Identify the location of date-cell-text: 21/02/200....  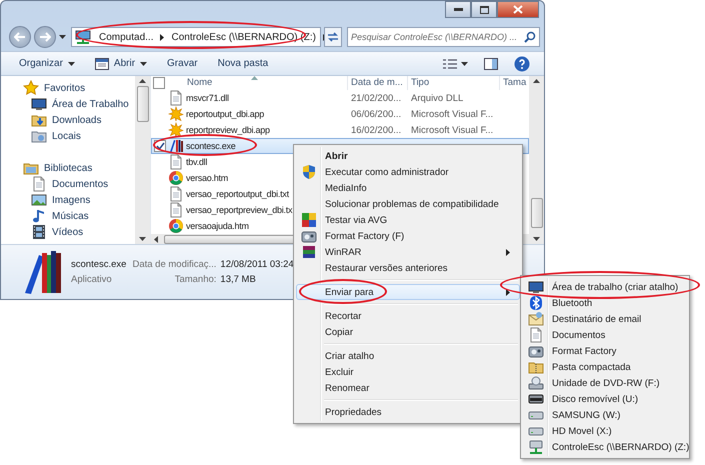
(376, 98).